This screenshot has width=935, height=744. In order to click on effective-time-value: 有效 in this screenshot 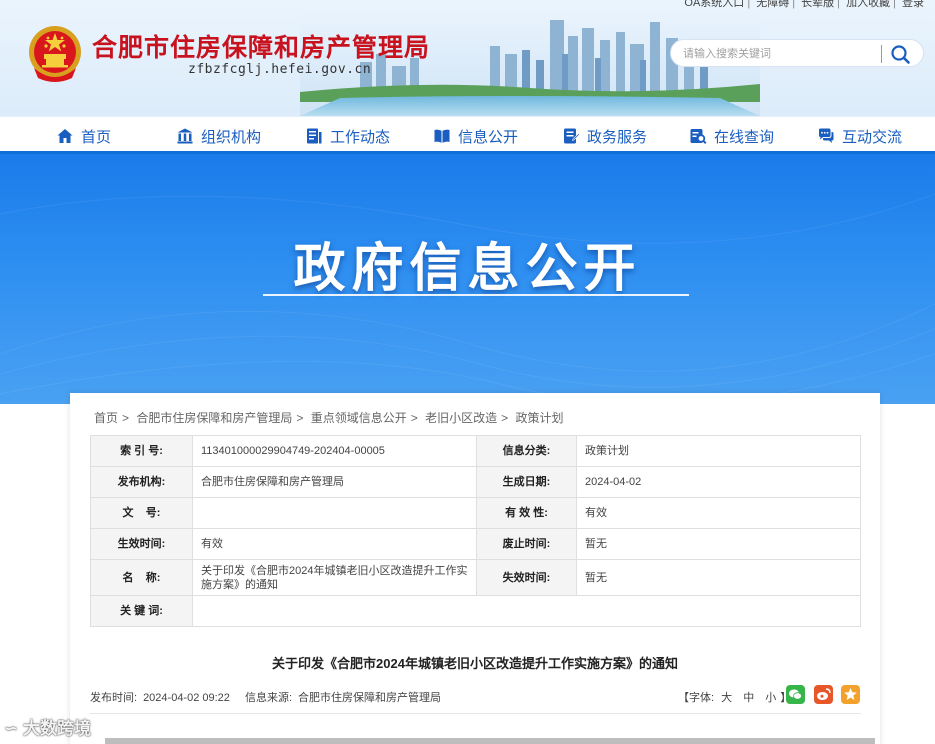, I will do `click(334, 544)`.